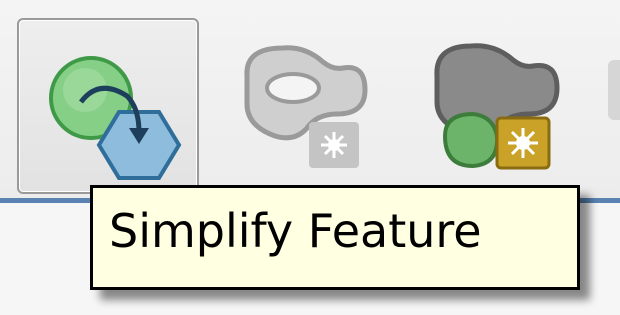  What do you see at coordinates (115, 118) in the screenshot?
I see `simplify-feature-icon` at bounding box center [115, 118].